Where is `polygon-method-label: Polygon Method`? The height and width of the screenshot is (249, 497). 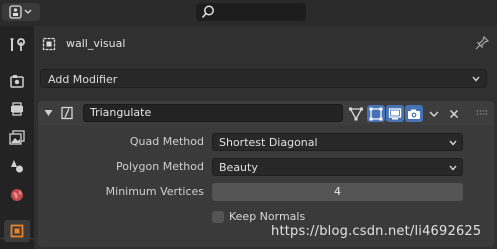
polygon-method-label: Polygon Method is located at coordinates (160, 166).